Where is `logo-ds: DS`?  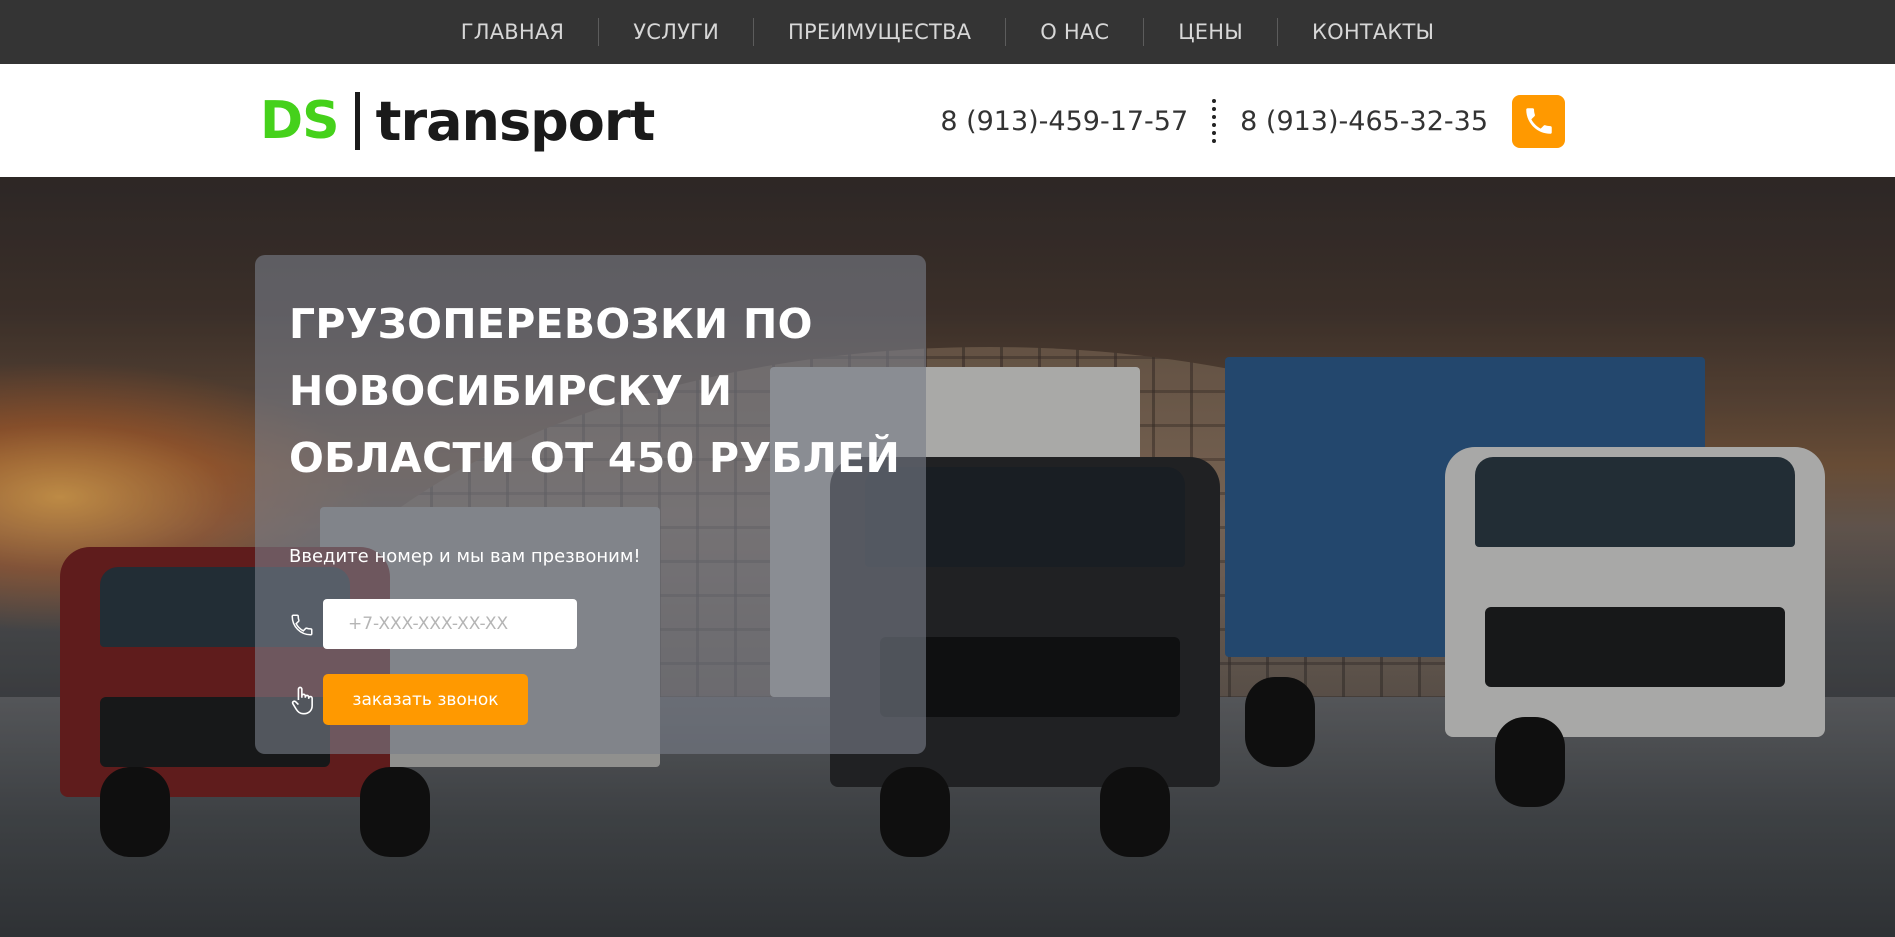
logo-ds: DS is located at coordinates (300, 121).